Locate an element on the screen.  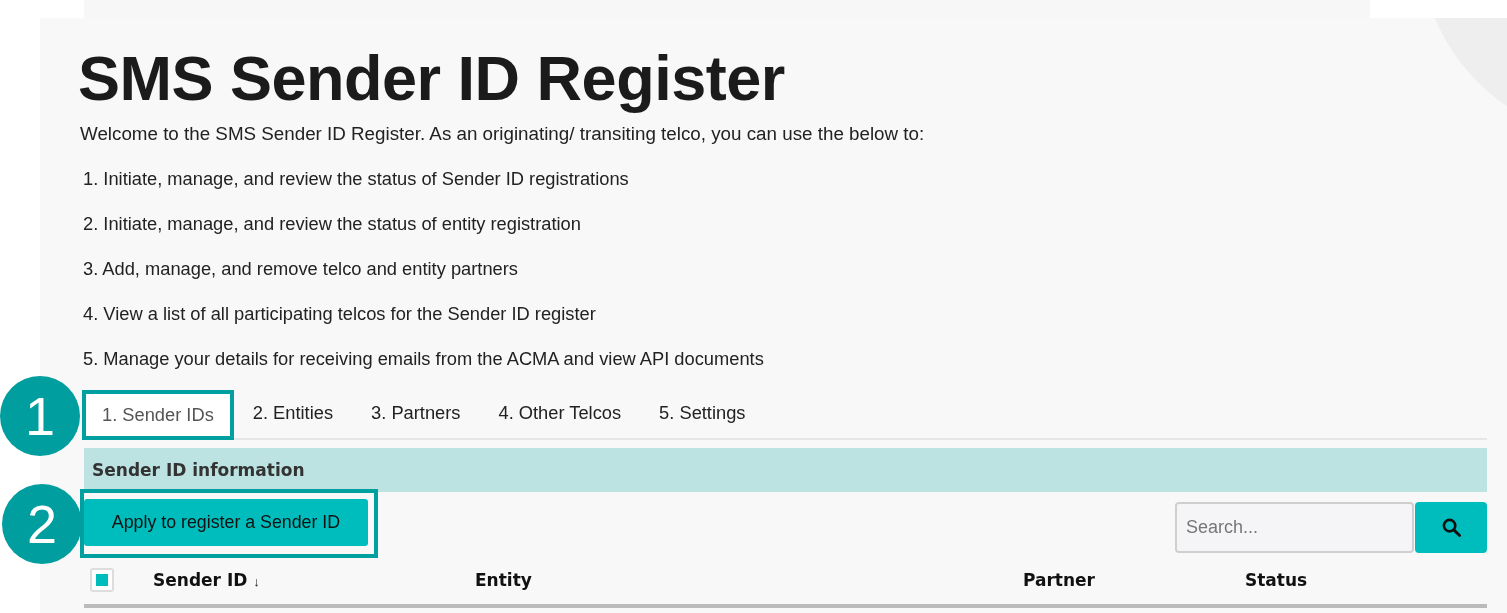
step-number-badge: 2 is located at coordinates (42, 524).